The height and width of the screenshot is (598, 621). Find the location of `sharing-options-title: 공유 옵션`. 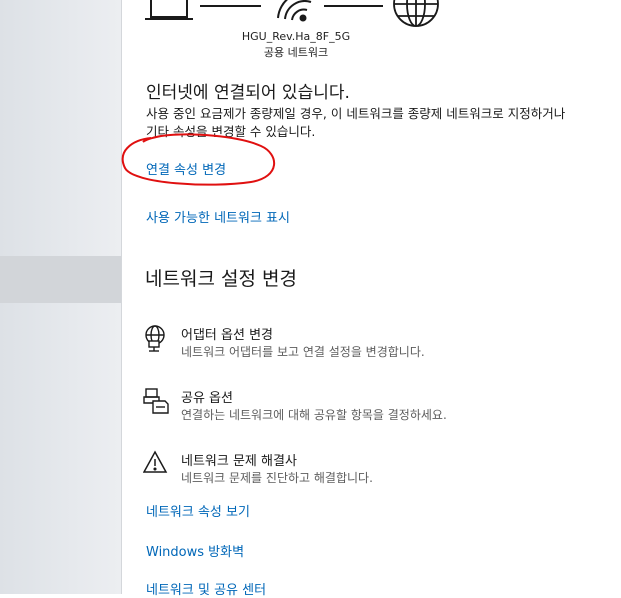

sharing-options-title: 공유 옵션 is located at coordinates (207, 398).